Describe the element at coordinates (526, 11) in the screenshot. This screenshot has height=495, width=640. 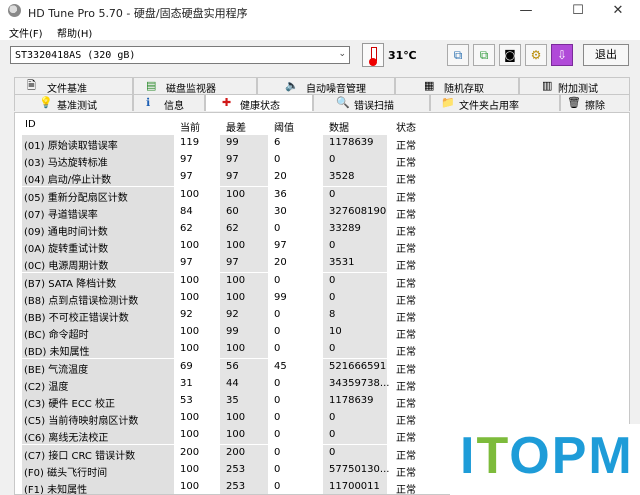
I see `minimize-button: —` at that location.